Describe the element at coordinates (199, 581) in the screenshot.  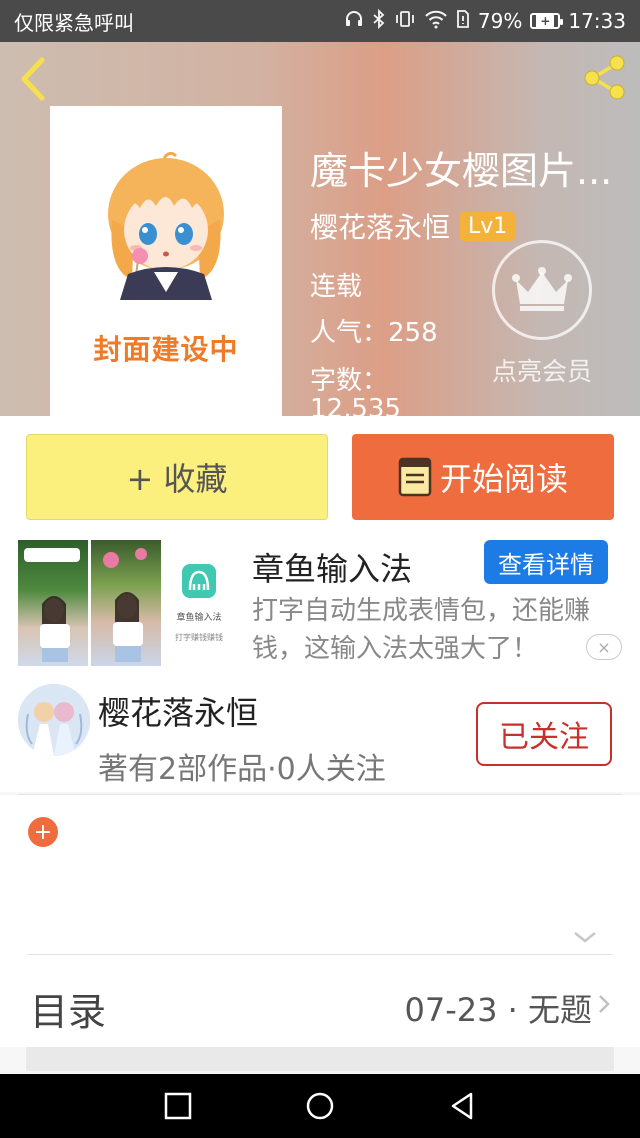
I see `octopus-app-icon` at that location.